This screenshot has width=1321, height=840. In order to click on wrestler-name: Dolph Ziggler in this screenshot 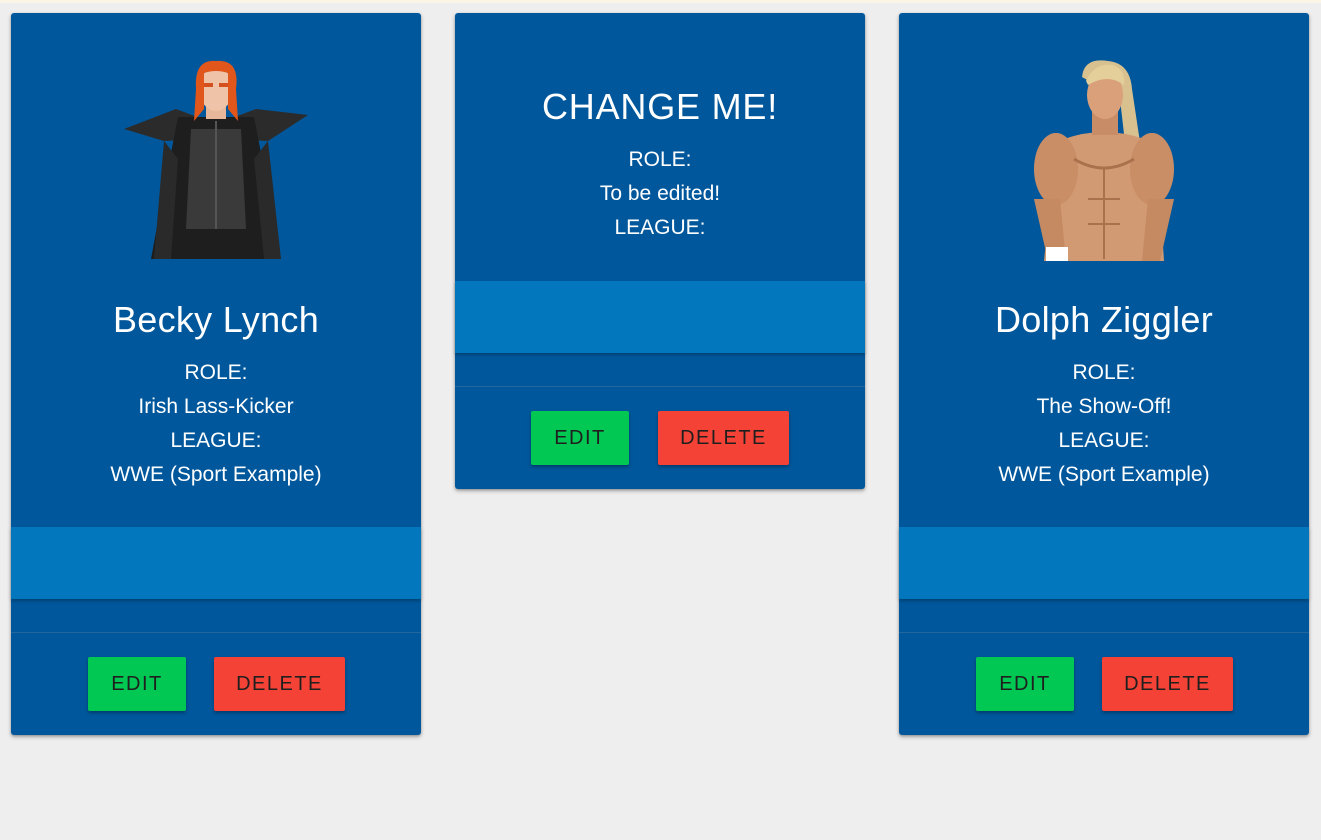, I will do `click(1103, 319)`.